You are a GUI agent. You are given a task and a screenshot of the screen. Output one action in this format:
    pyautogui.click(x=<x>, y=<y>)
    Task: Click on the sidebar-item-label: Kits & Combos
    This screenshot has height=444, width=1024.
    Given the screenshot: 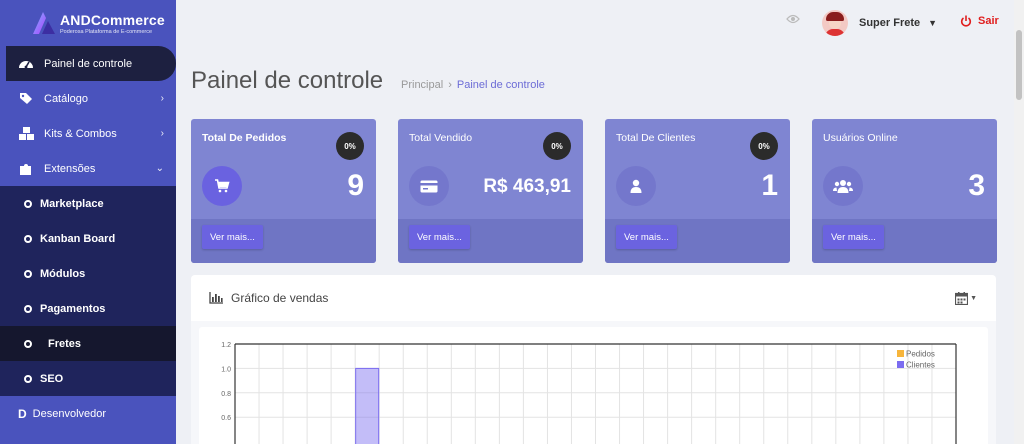 What is the action you would take?
    pyautogui.click(x=80, y=133)
    